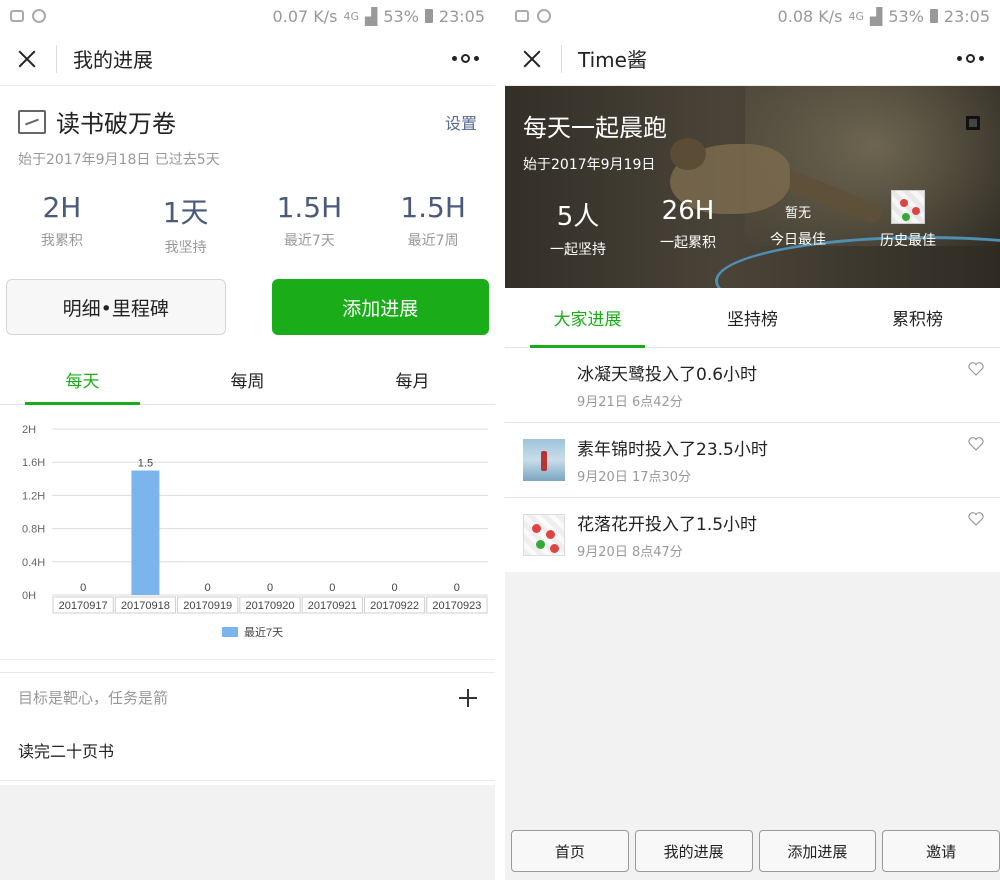  Describe the element at coordinates (145, 532) in the screenshot. I see `bar` at that location.